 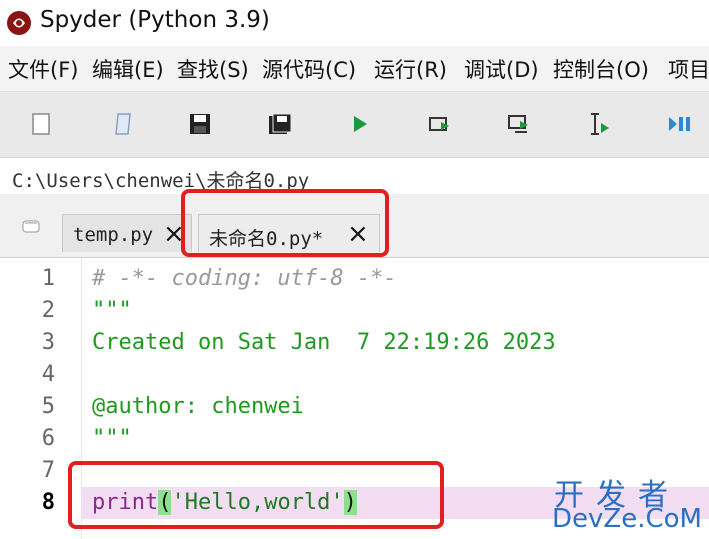 I want to click on title-bar: Spyder (Python 3.9), so click(x=354, y=23).